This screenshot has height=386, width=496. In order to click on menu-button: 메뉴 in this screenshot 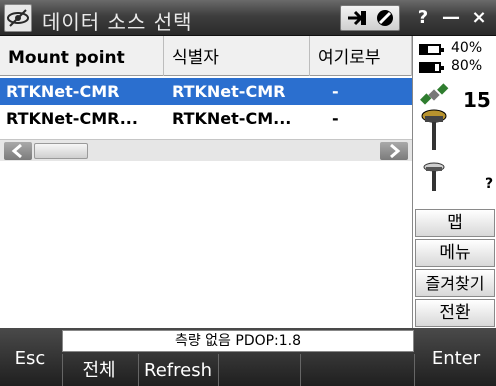, I will do `click(455, 253)`.